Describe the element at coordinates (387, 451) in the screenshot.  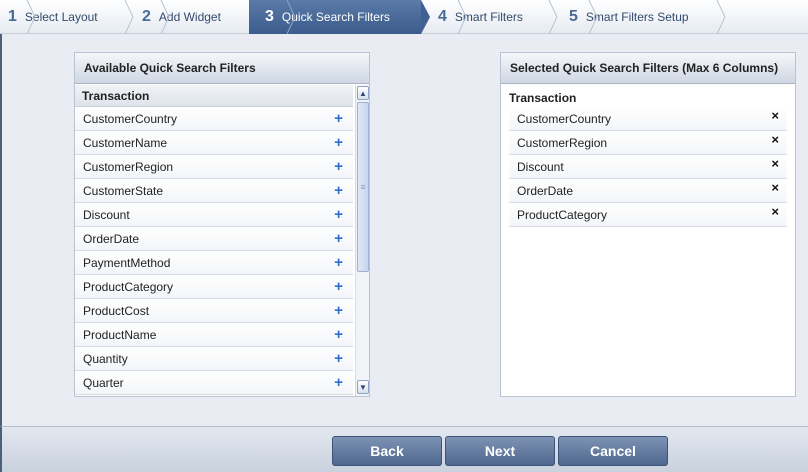
I see `back-button: Back` at that location.